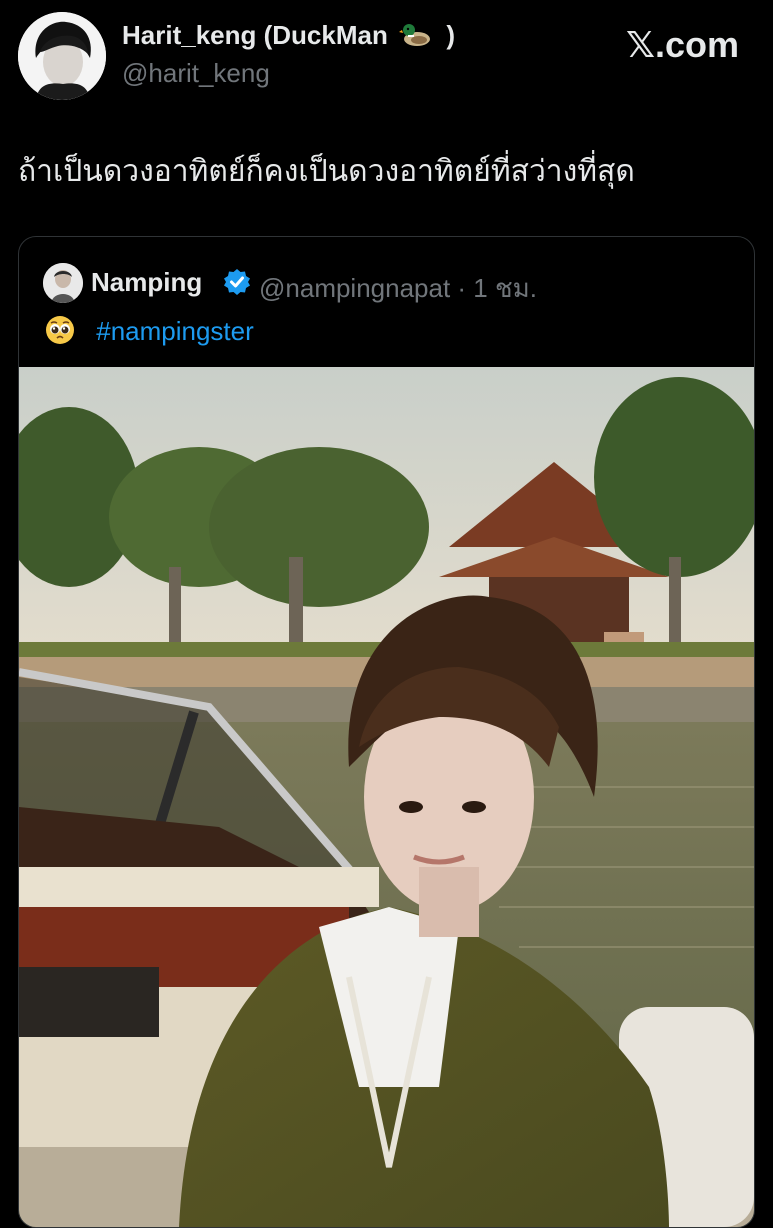  I want to click on quoted-author-avatar, so click(63, 283).